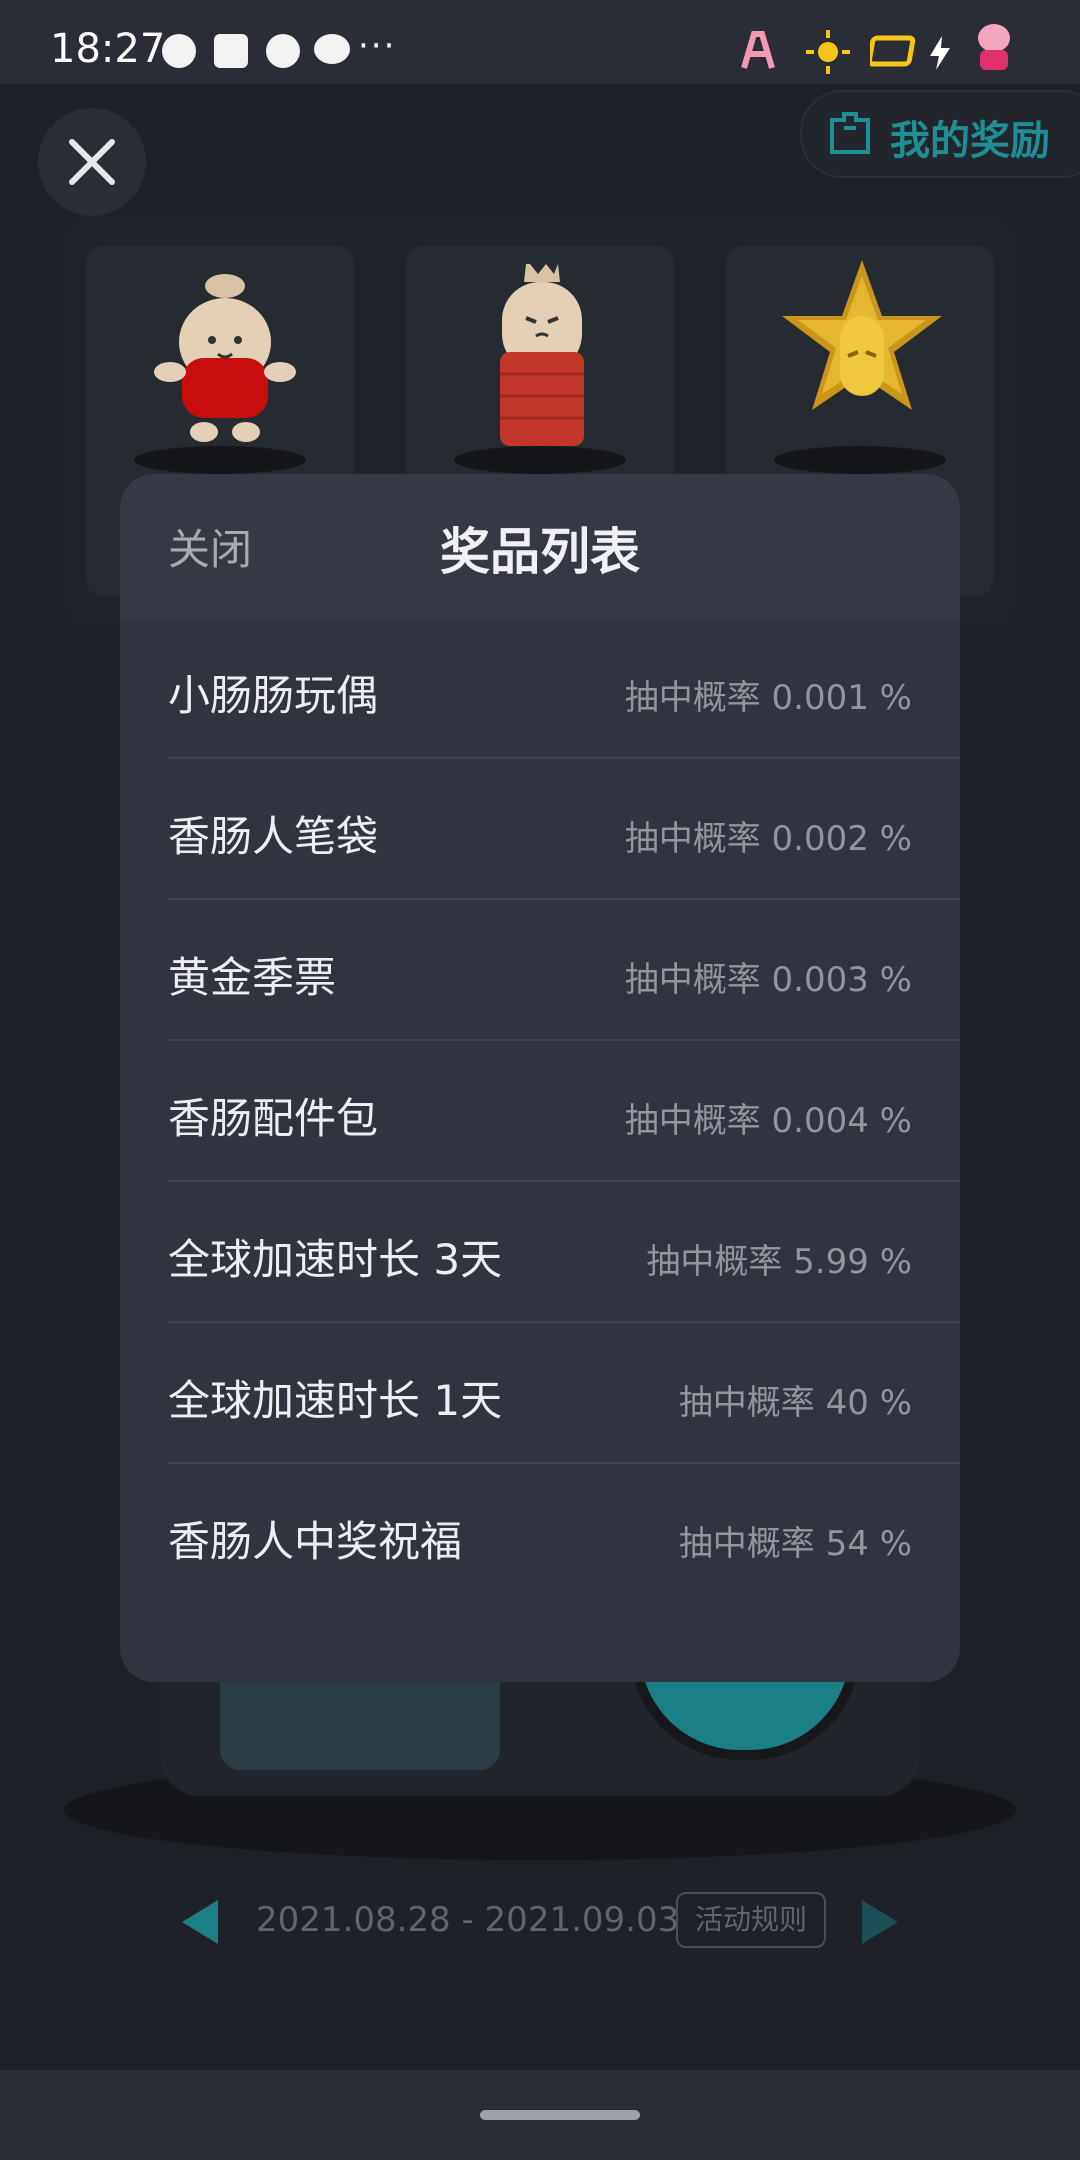 This screenshot has height=2160, width=1080. What do you see at coordinates (273, 836) in the screenshot?
I see `prize-name: 香肠人笔袋` at bounding box center [273, 836].